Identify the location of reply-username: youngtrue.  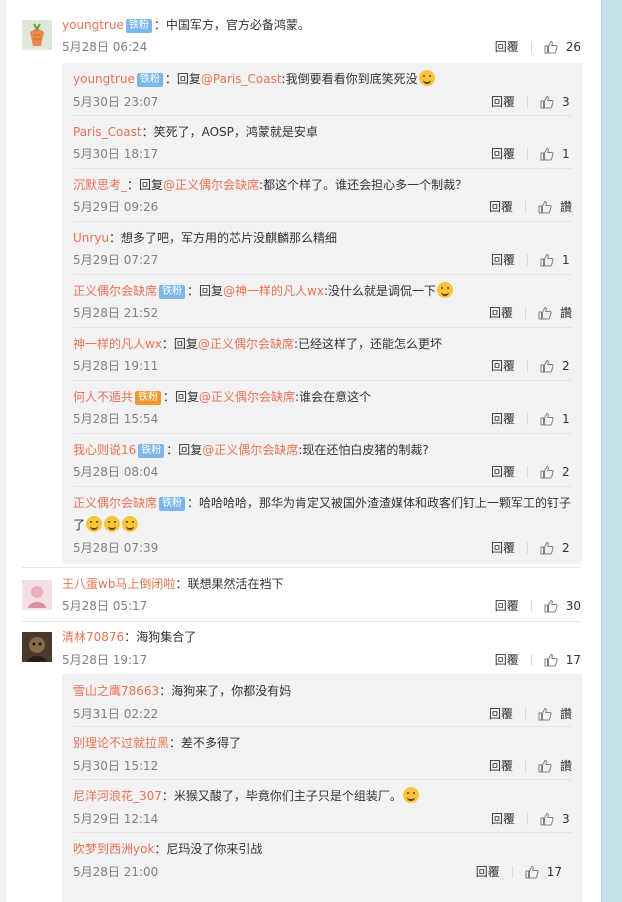
(104, 79).